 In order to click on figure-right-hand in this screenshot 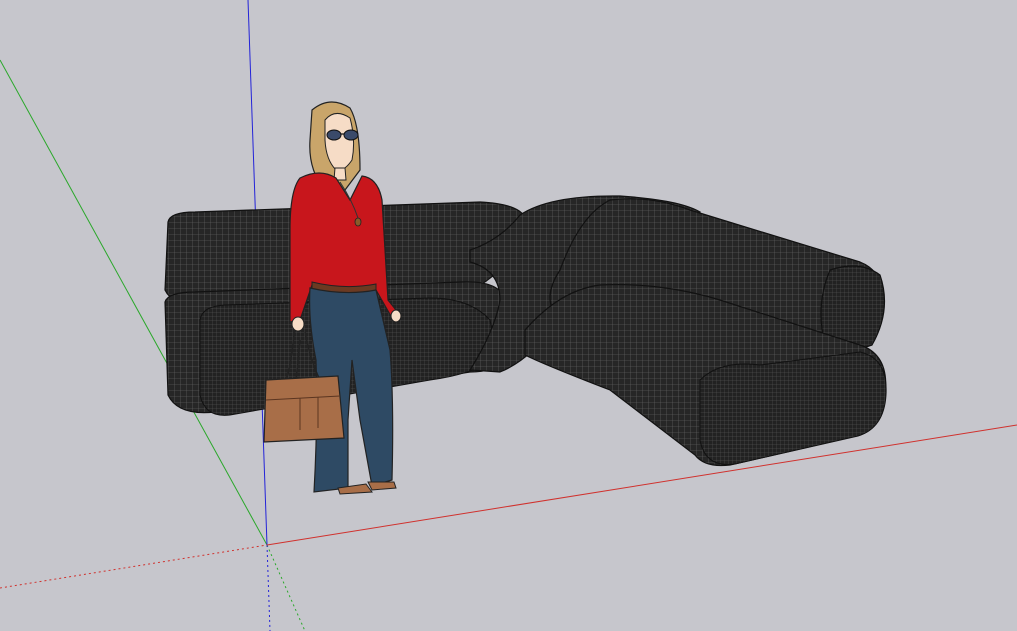, I will do `click(396, 316)`.